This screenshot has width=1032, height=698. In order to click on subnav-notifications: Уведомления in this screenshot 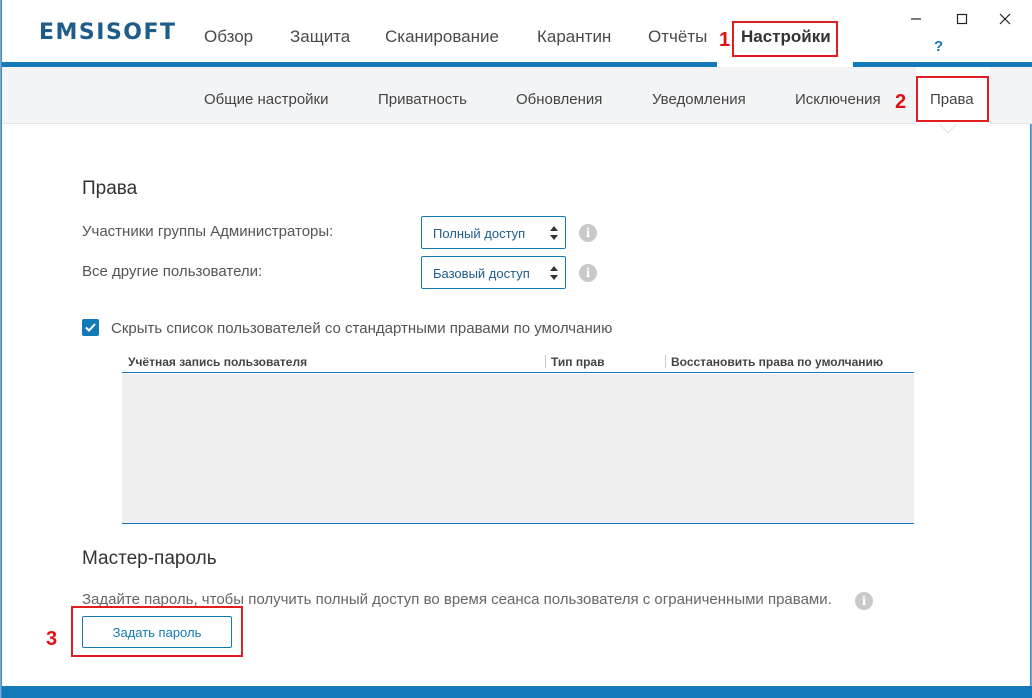, I will do `click(699, 99)`.